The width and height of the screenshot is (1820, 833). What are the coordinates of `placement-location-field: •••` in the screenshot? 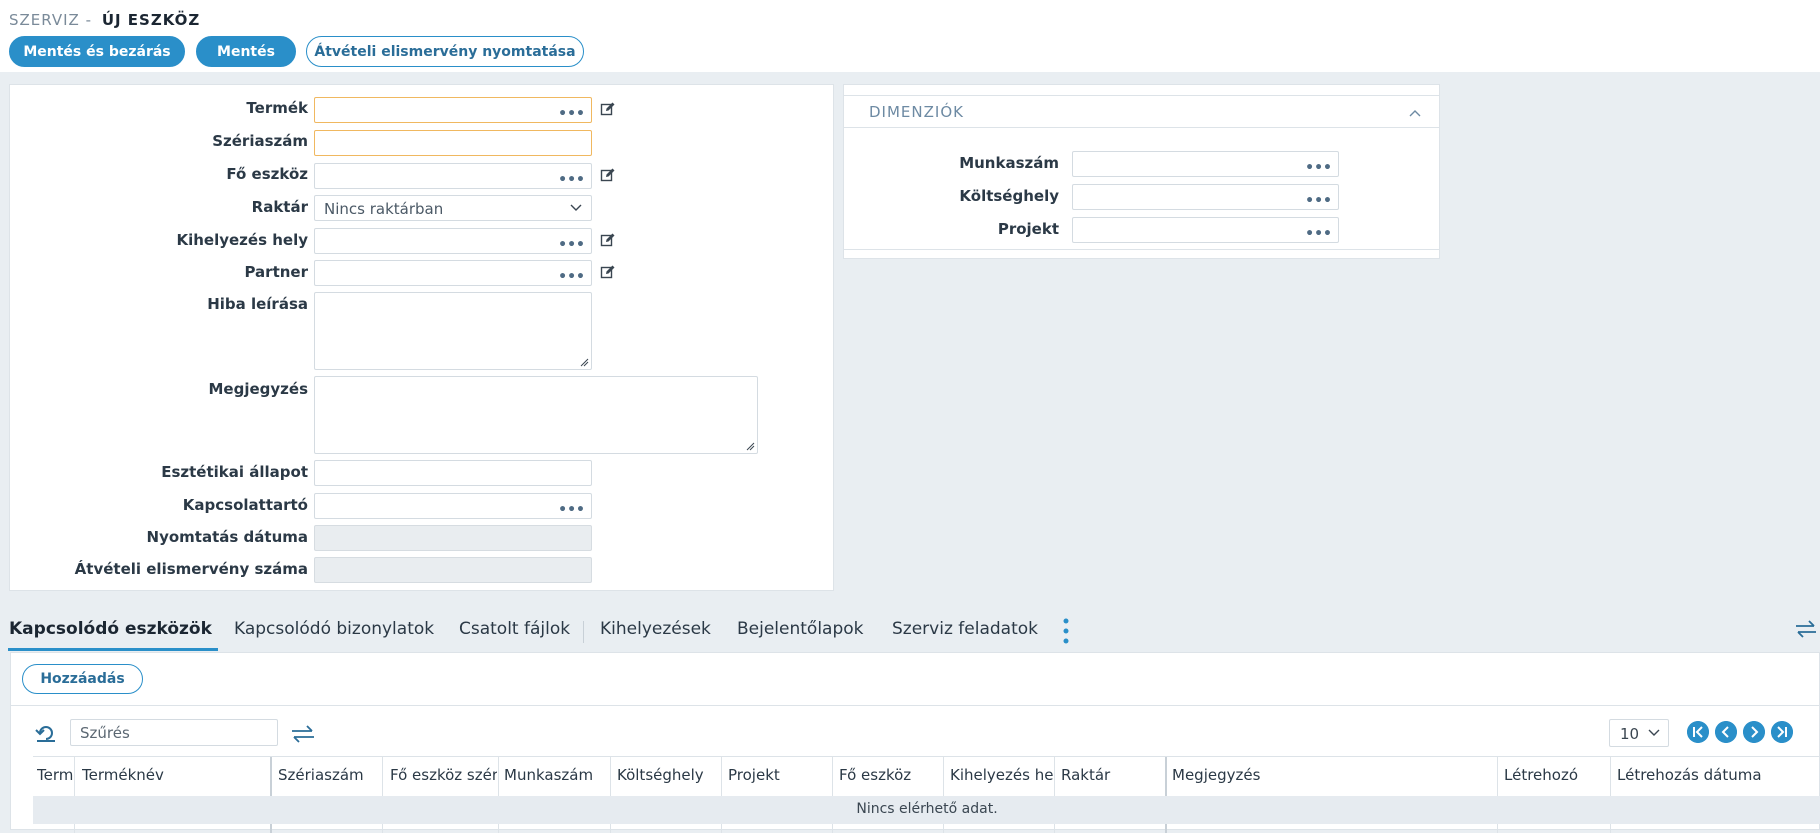 It's located at (453, 241).